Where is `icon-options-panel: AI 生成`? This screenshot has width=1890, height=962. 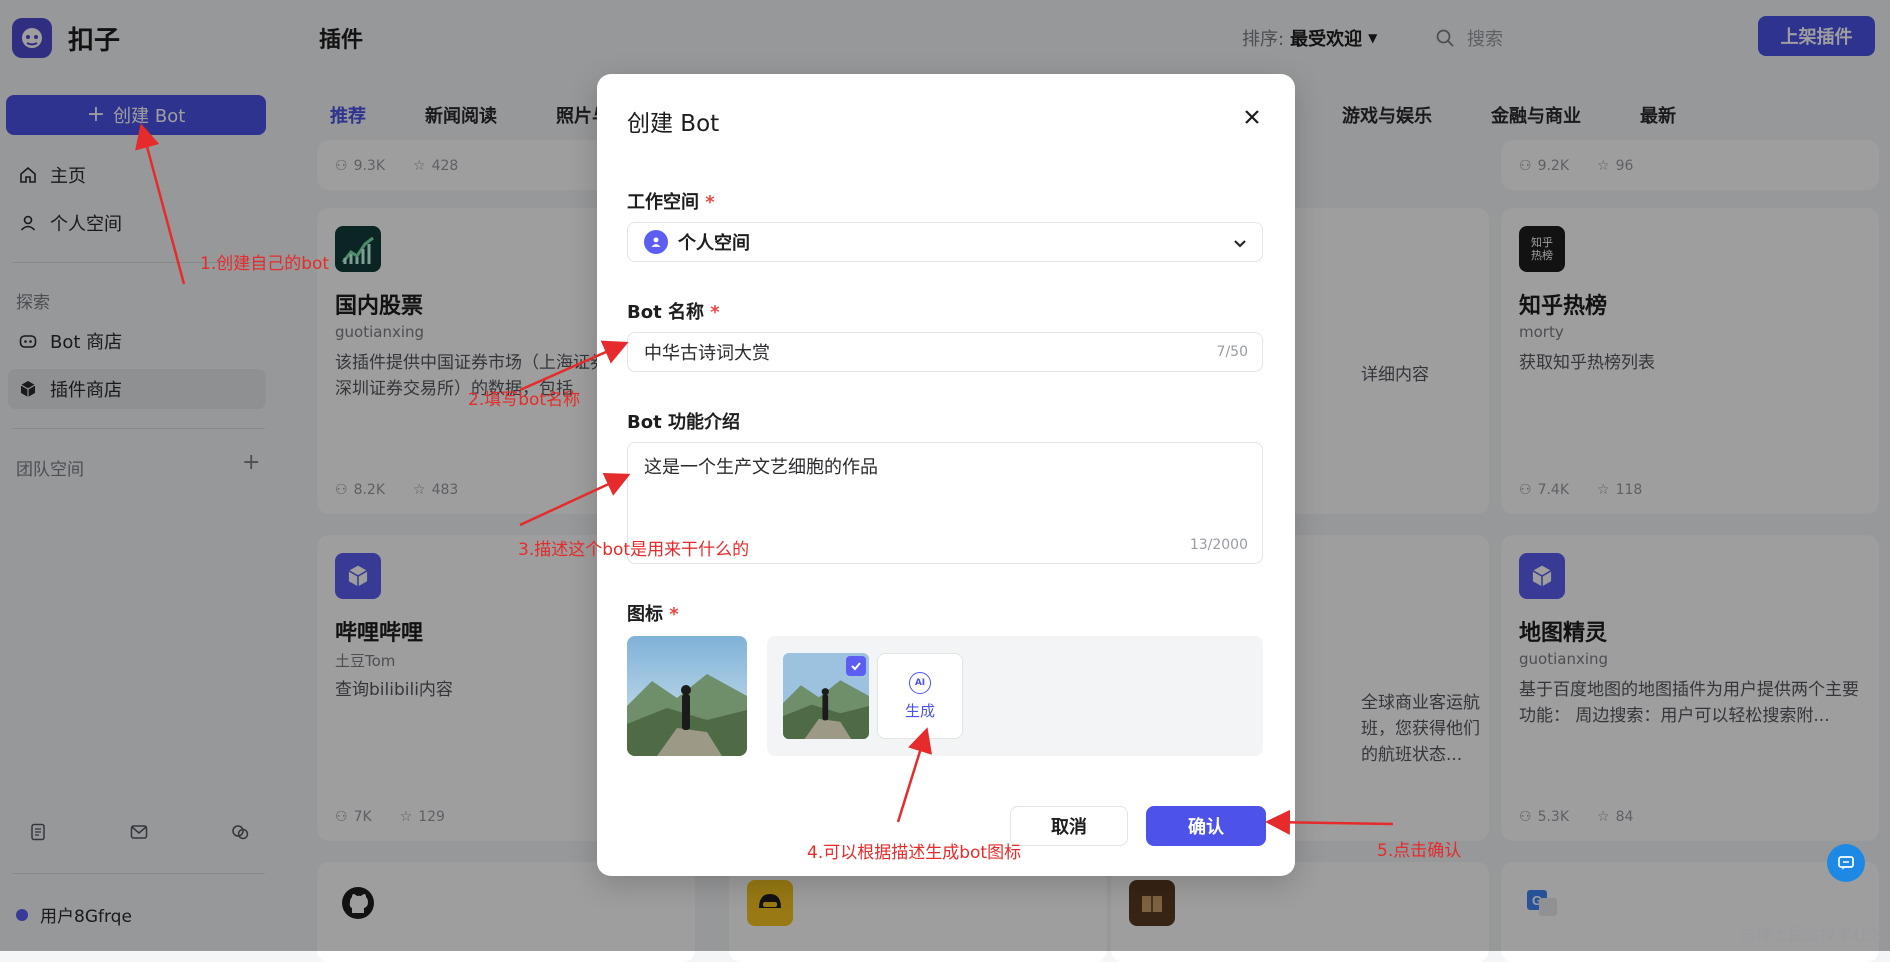
icon-options-panel: AI 生成 is located at coordinates (1015, 696).